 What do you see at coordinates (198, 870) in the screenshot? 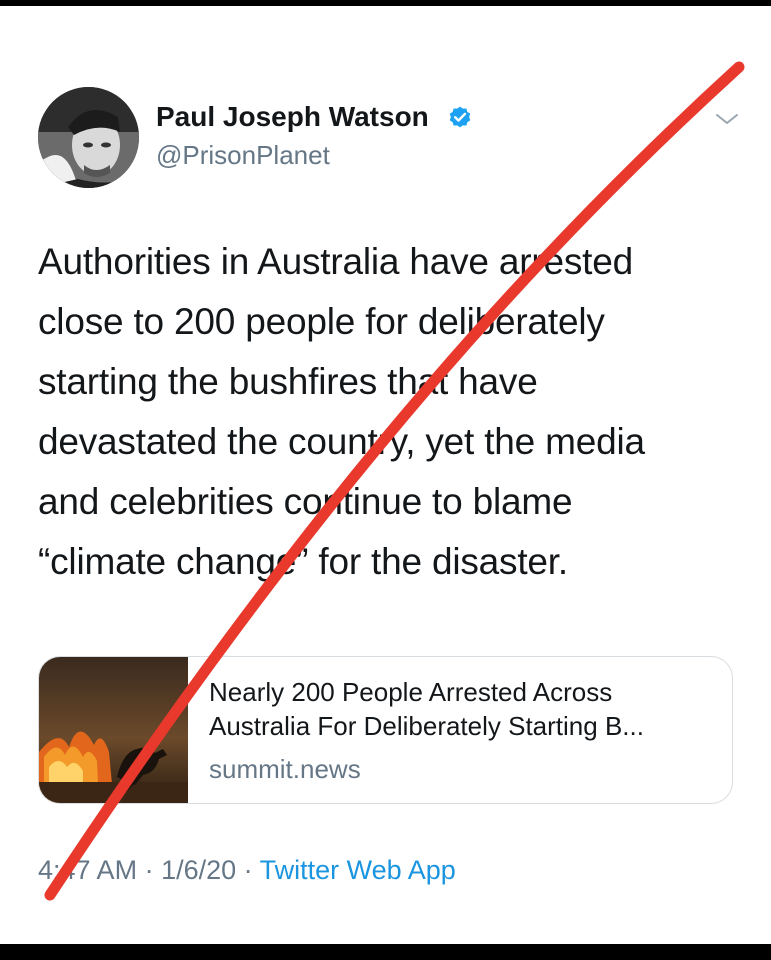
I see `tweet-date: 1/6/20` at bounding box center [198, 870].